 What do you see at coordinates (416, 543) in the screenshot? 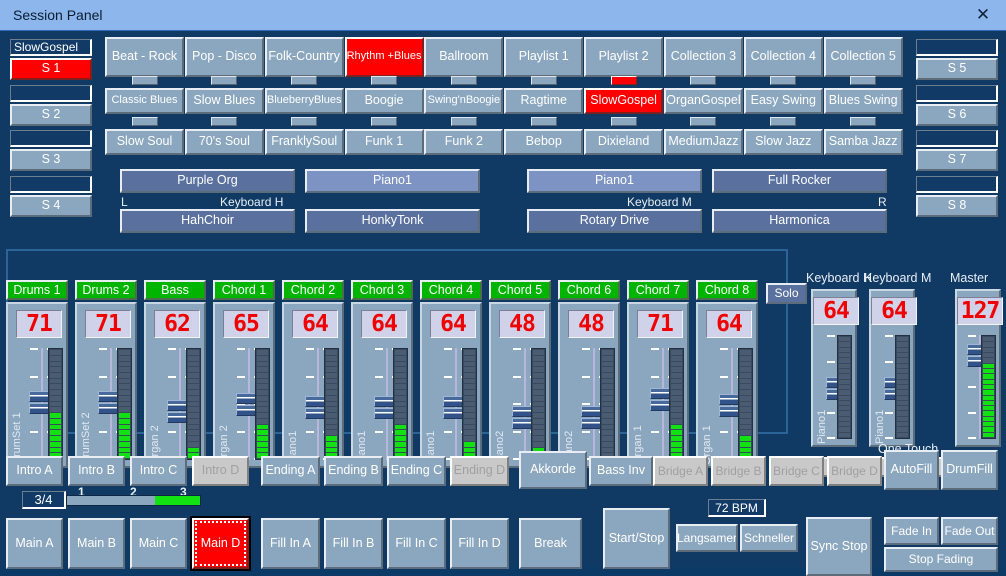
I see `fill-button-2: Fill In C` at bounding box center [416, 543].